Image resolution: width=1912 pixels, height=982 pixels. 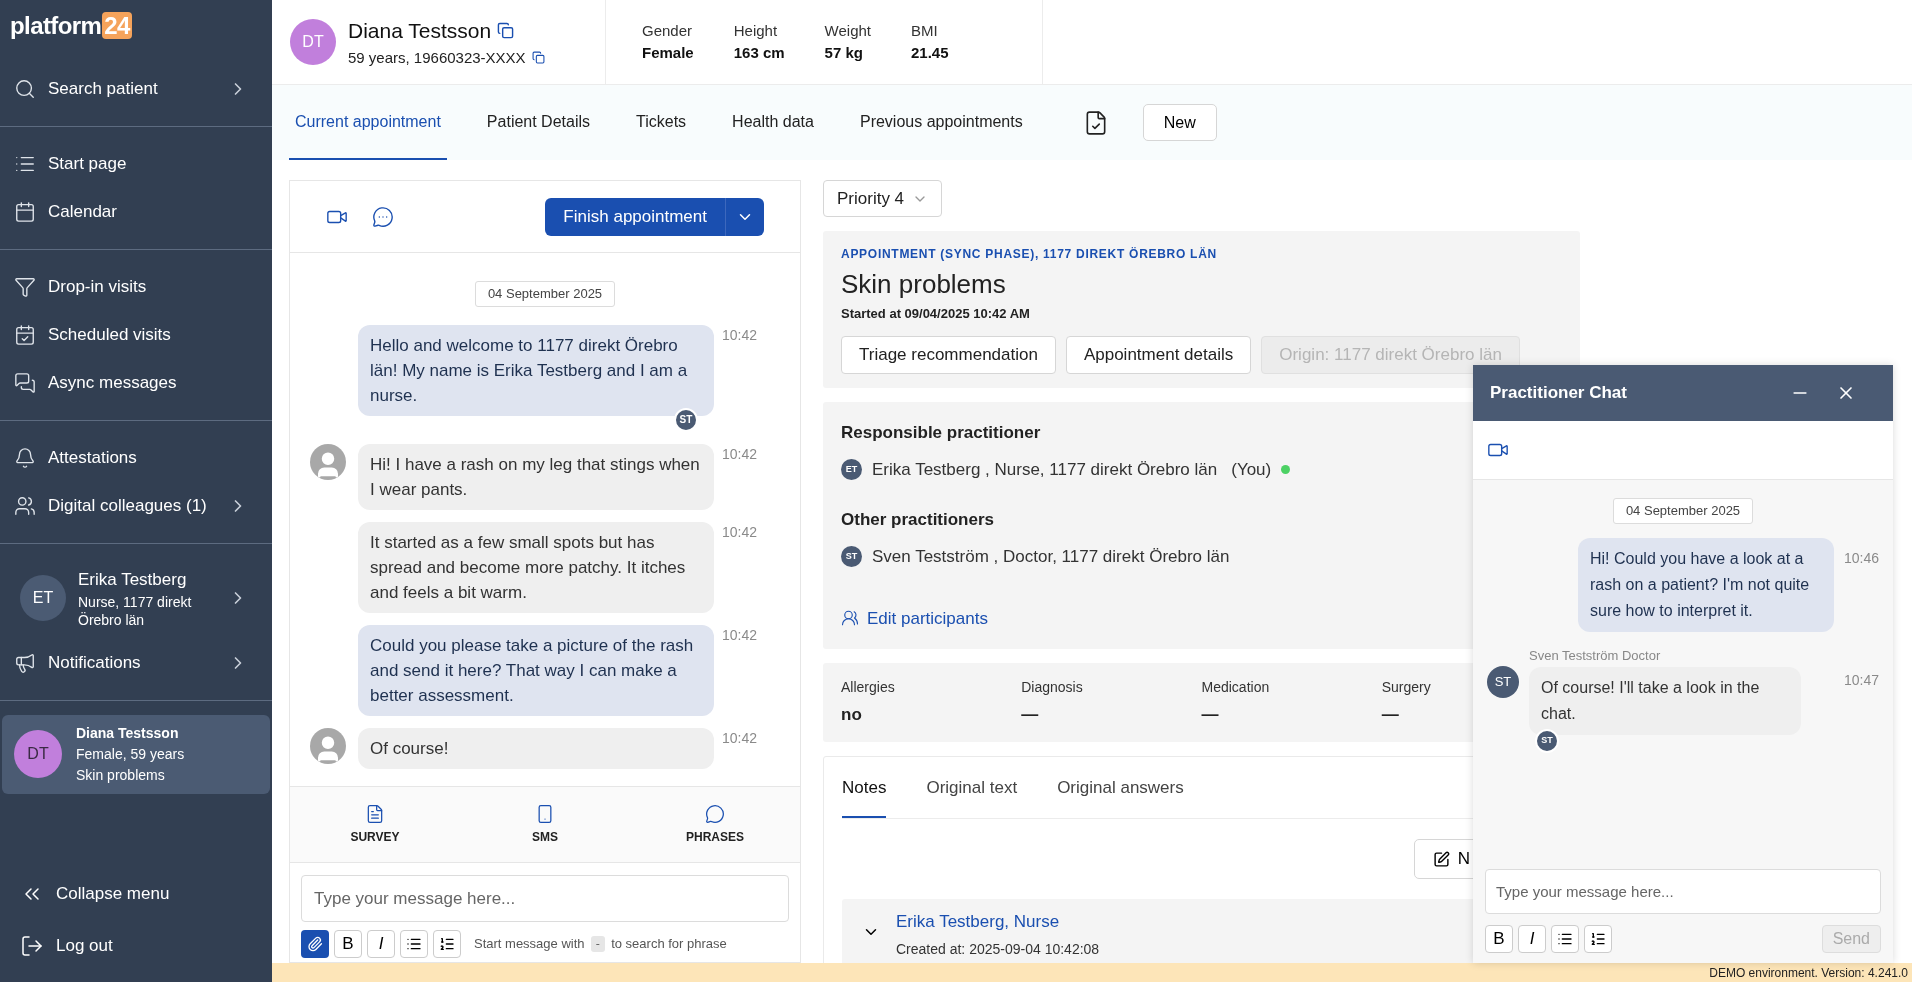 What do you see at coordinates (437, 57) in the screenshot?
I see `patient-details: 59 years, 19660323-XXXX` at bounding box center [437, 57].